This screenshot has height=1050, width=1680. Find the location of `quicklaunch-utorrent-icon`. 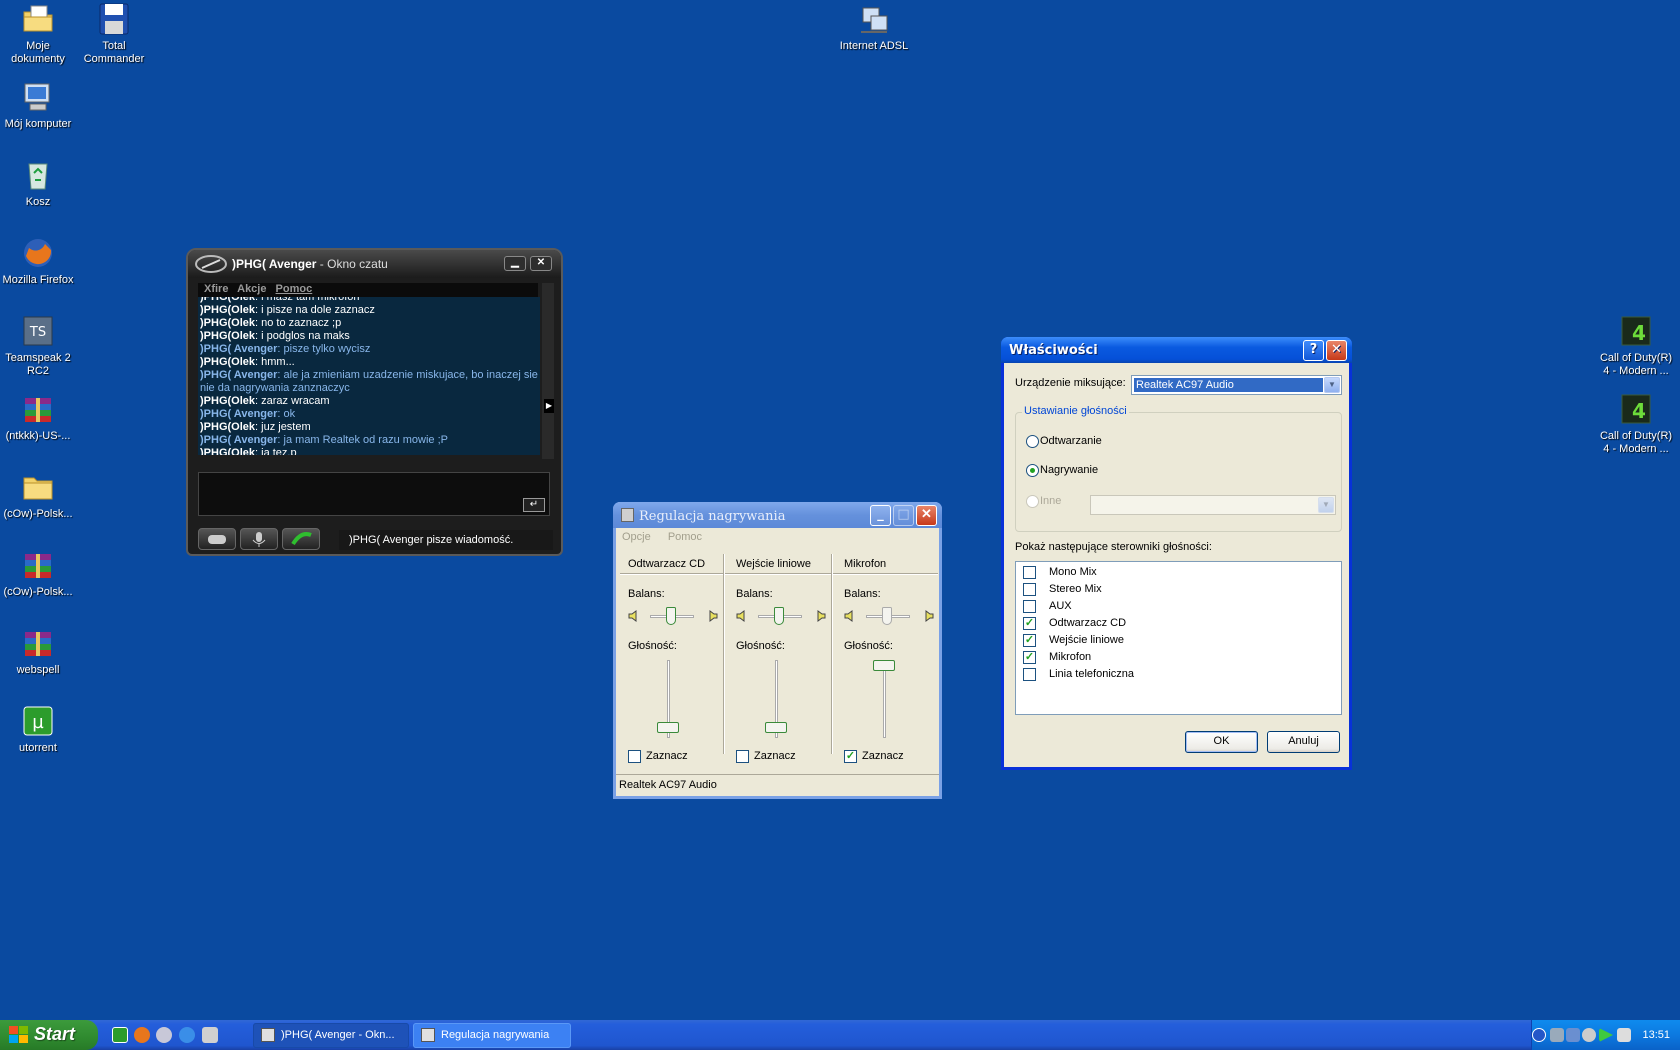

quicklaunch-utorrent-icon is located at coordinates (120, 1035).